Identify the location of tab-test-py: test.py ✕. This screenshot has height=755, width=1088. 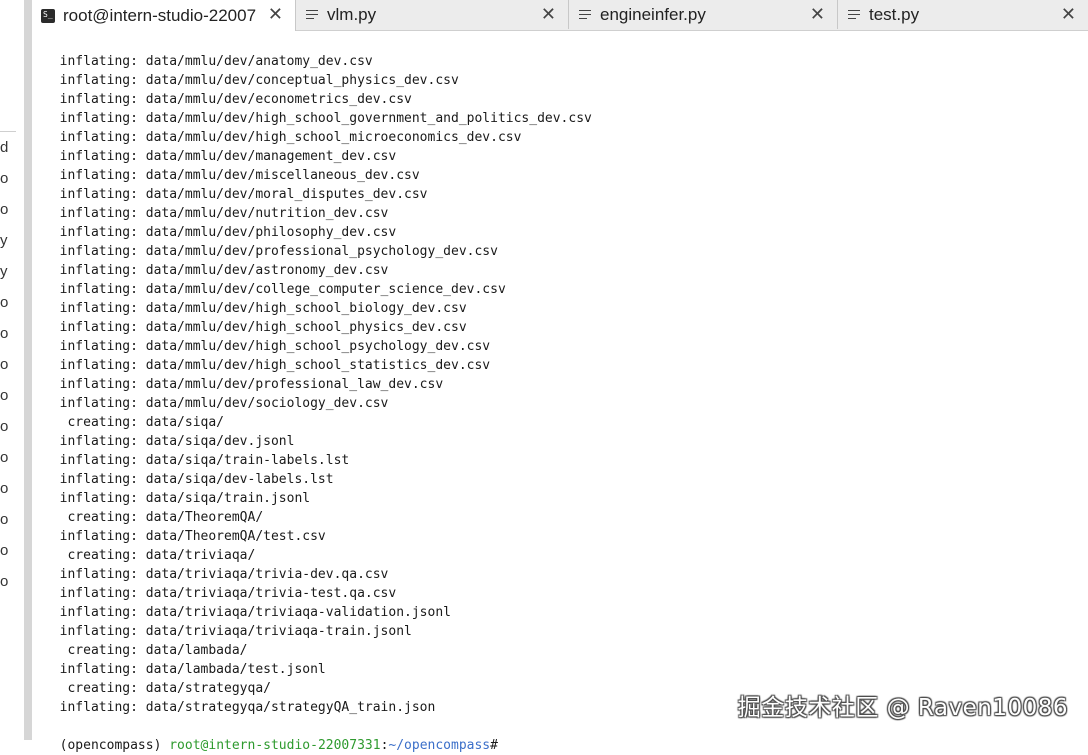
(963, 14).